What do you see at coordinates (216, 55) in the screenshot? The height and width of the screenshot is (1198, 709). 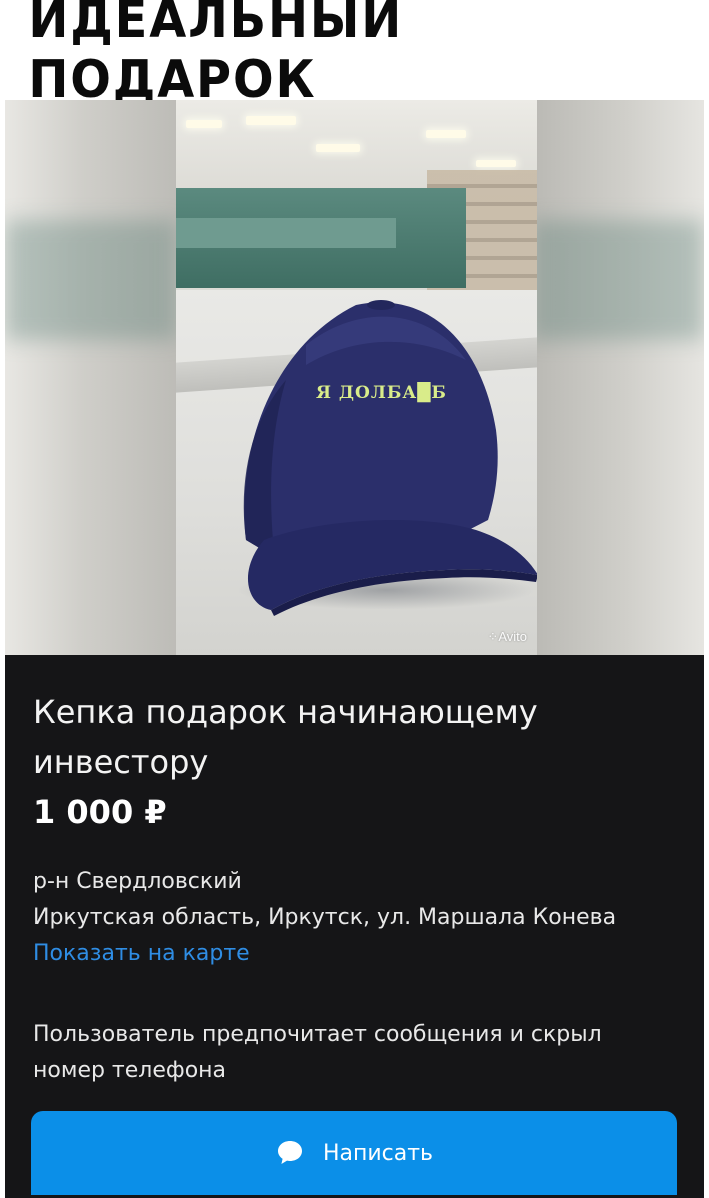 I see `meme-caption: ИДЕАЛЬНЫЙ ПОДАРОК` at bounding box center [216, 55].